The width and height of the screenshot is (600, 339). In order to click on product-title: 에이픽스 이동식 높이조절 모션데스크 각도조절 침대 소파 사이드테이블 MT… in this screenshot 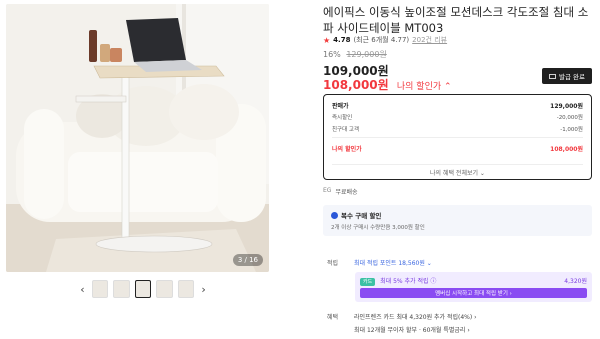, I will do `click(456, 20)`.